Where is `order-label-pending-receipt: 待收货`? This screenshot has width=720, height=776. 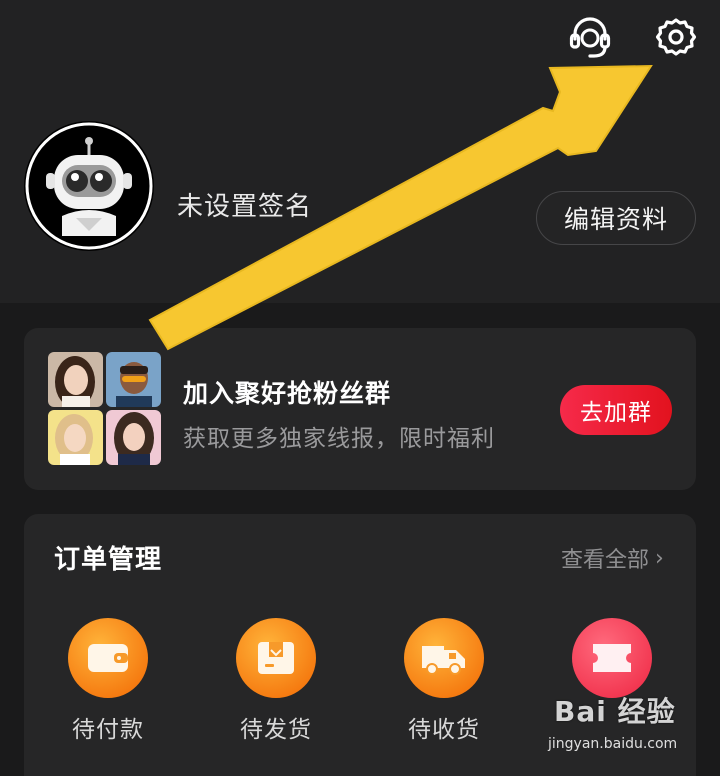
order-label-pending-receipt: 待收货 is located at coordinates (444, 730).